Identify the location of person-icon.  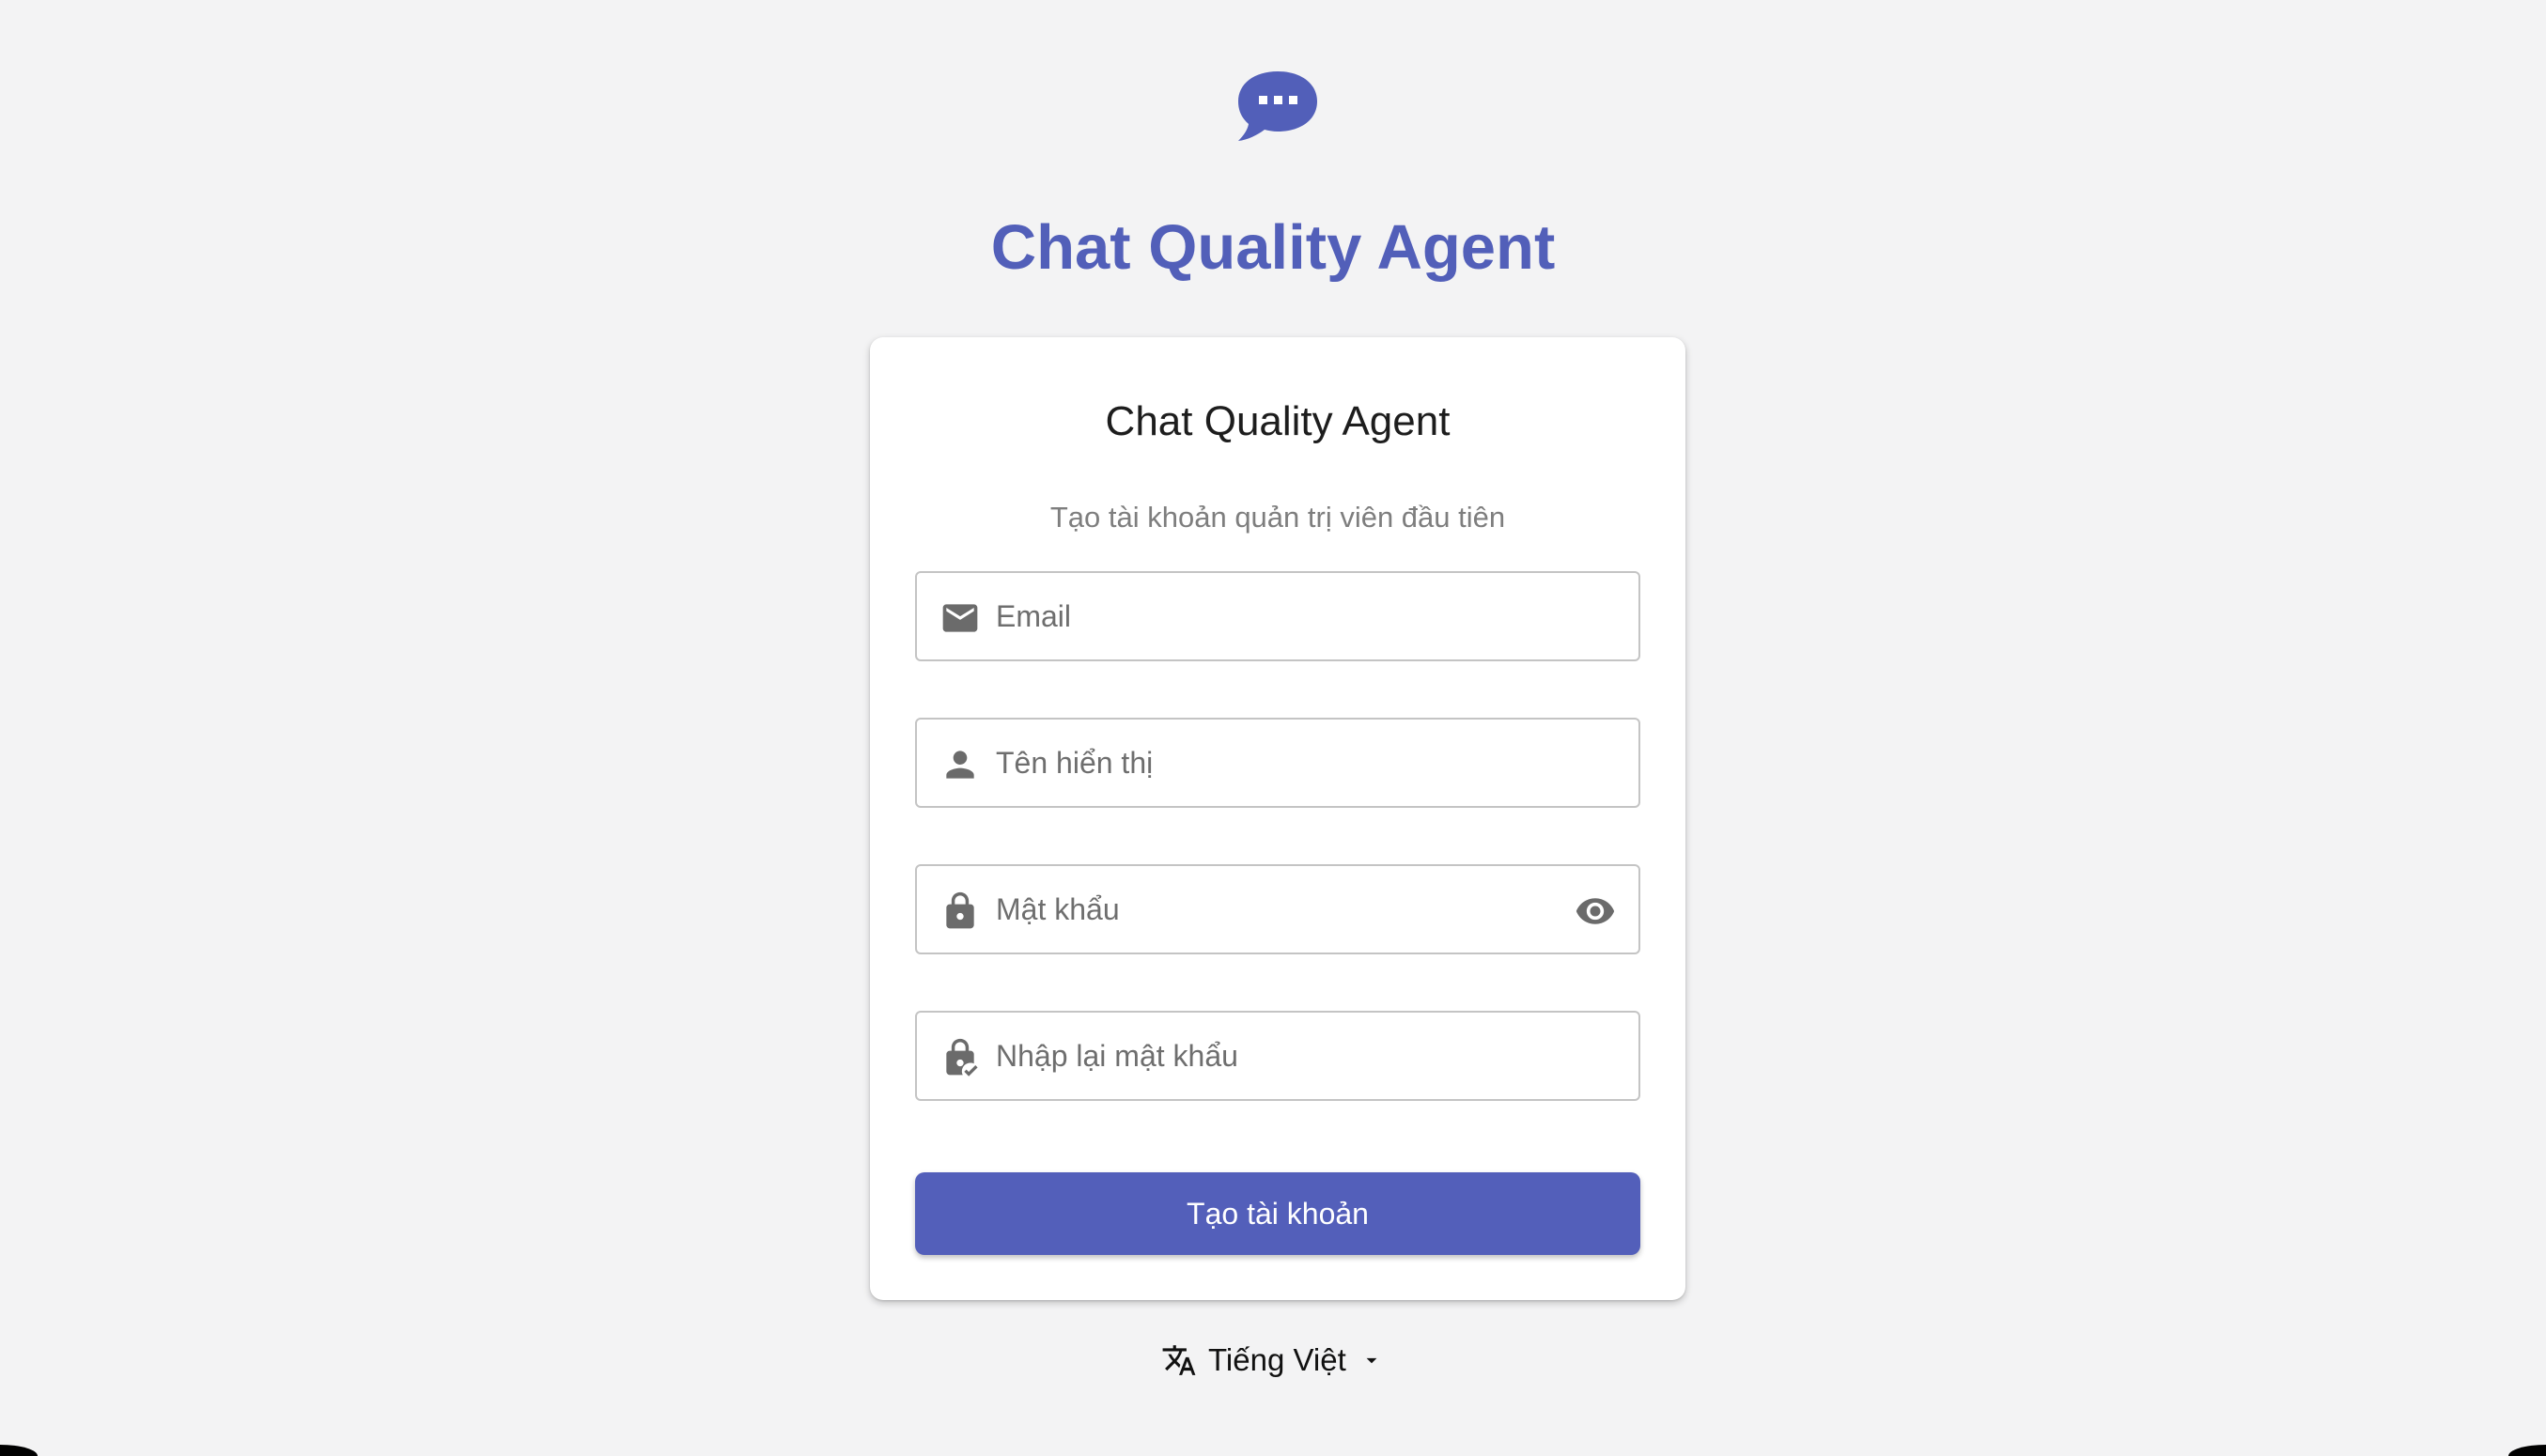
(960, 765).